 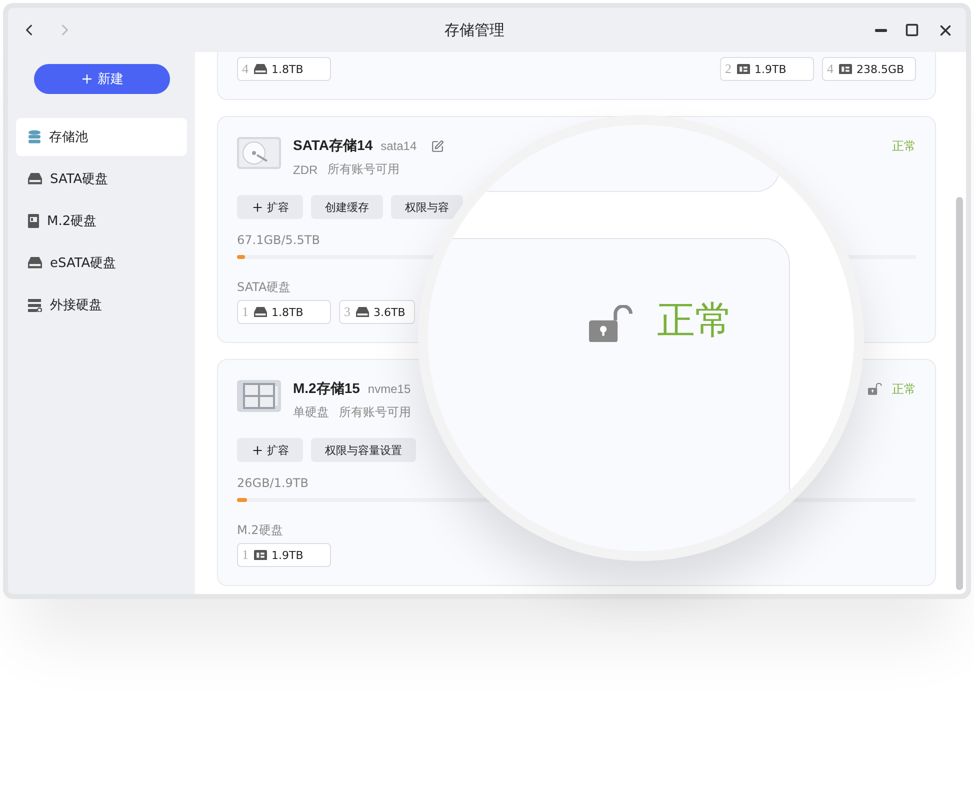 What do you see at coordinates (389, 389) in the screenshot?
I see `pool-id: nvme15` at bounding box center [389, 389].